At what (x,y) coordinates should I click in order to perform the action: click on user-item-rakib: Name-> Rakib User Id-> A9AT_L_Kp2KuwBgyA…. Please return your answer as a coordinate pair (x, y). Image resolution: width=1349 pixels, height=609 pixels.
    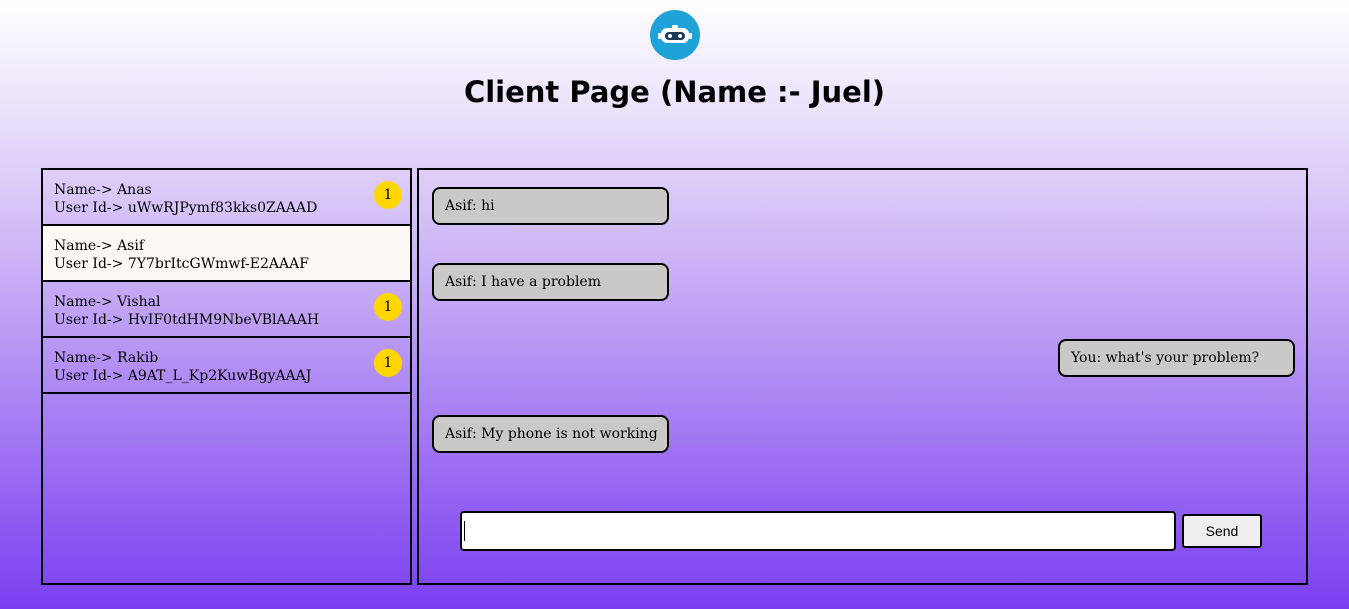
    Looking at the image, I should click on (226, 366).